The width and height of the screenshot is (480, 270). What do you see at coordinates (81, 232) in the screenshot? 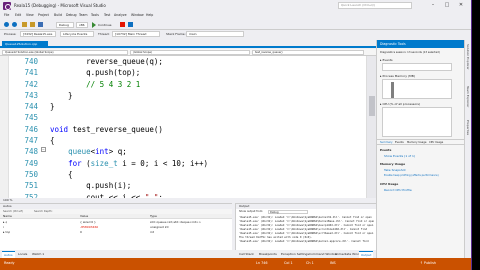
I see `variable-value: 0` at bounding box center [81, 232].